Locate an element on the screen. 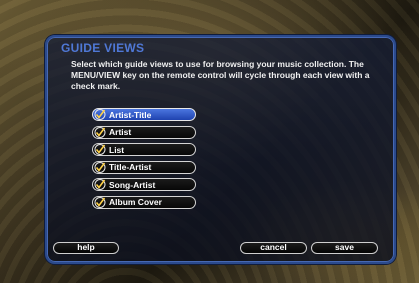 This screenshot has width=419, height=283. view-option-label: Title-Artist is located at coordinates (130, 167).